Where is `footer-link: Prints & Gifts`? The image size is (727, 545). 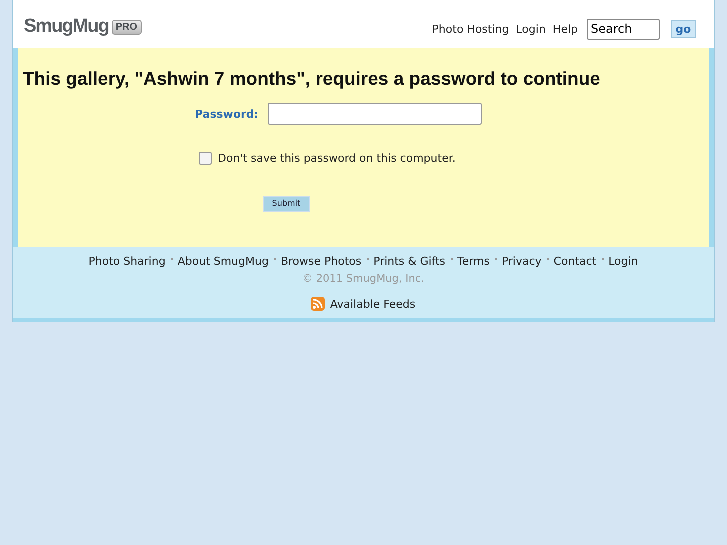 footer-link: Prints & Gifts is located at coordinates (410, 261).